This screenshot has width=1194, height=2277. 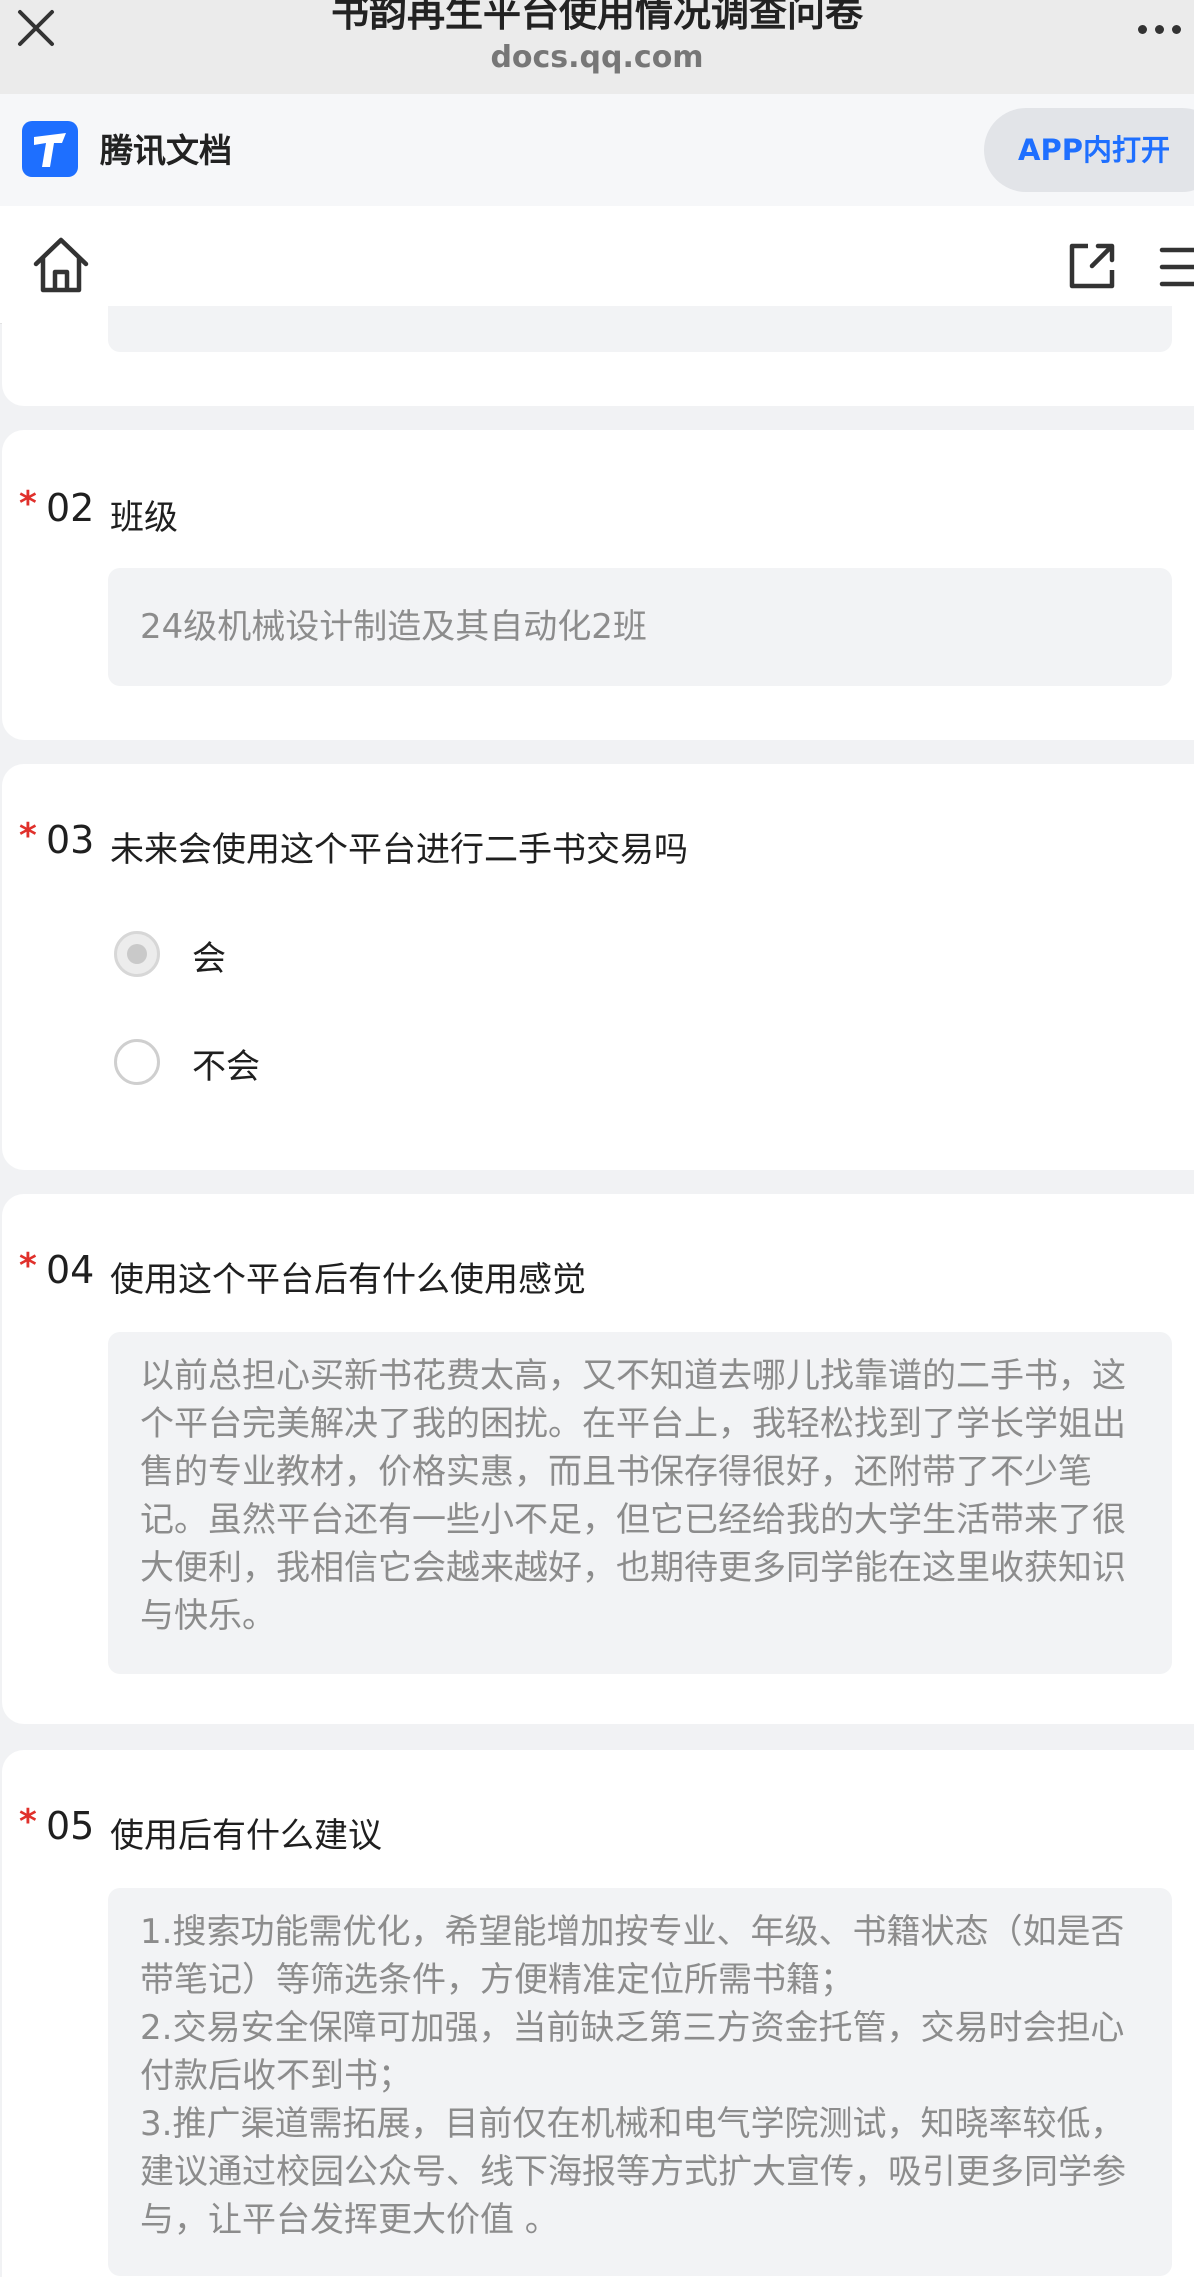 I want to click on app-name: 腾讯文档, so click(x=166, y=150).